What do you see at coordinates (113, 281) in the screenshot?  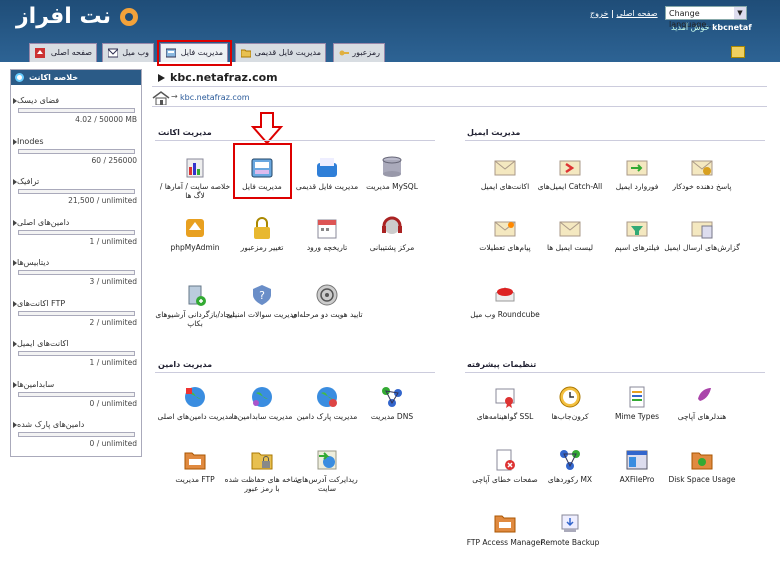 I see `stat-value: 3 / unlimited` at bounding box center [113, 281].